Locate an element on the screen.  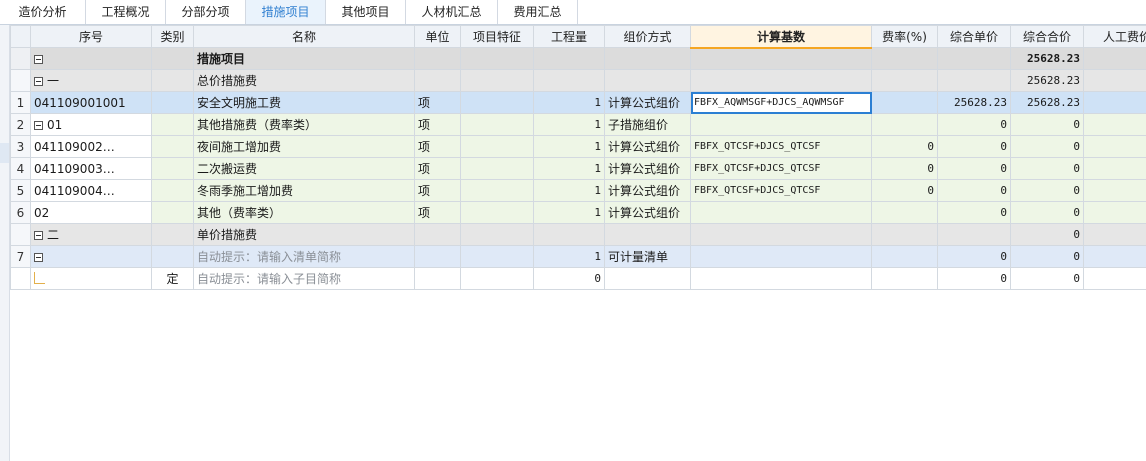
name-cell: 其他（费率类） is located at coordinates (304, 212).